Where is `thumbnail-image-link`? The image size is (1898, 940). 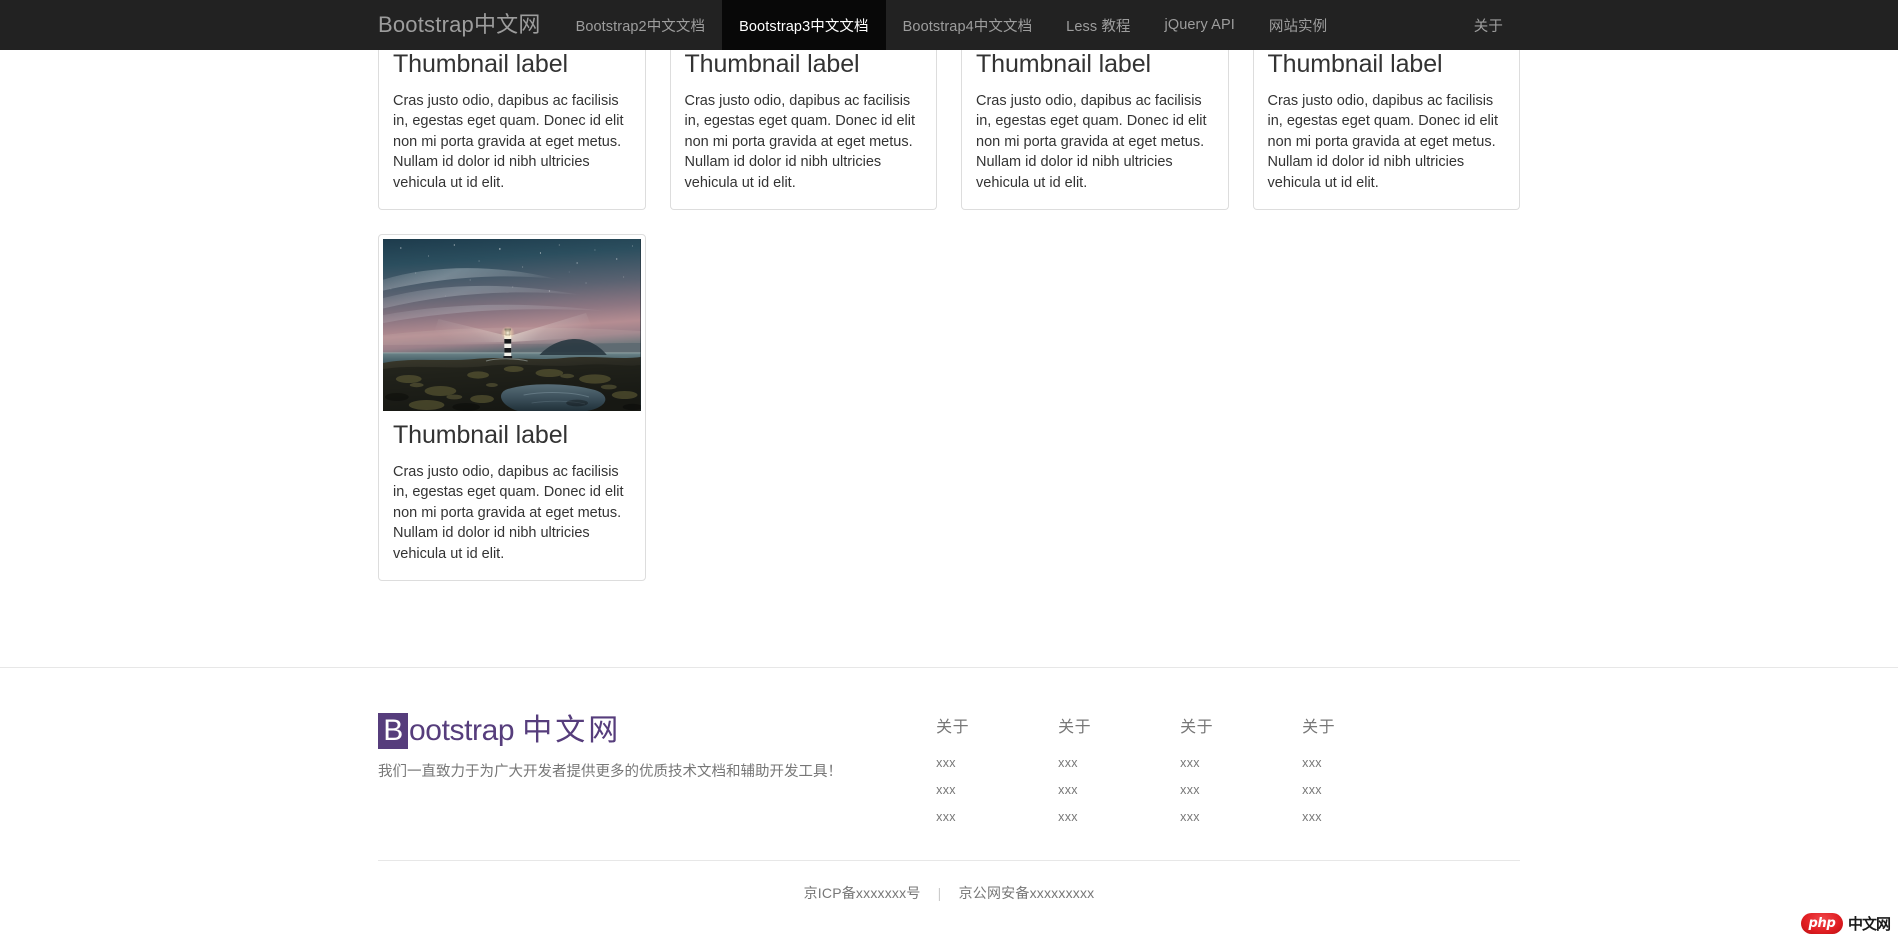
thumbnail-image-link is located at coordinates (512, 325).